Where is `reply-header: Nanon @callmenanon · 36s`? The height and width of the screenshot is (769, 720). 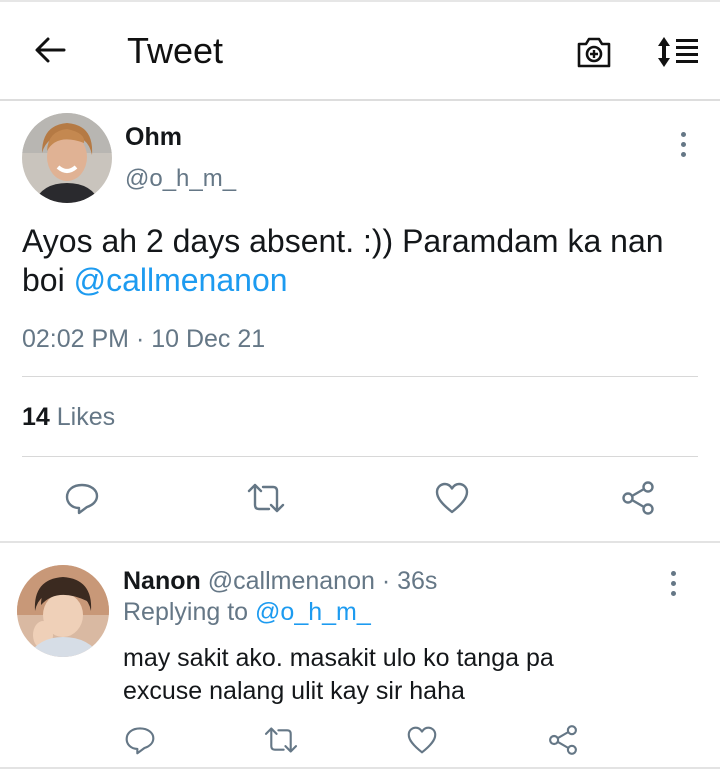 reply-header: Nanon @callmenanon · 36s is located at coordinates (280, 581).